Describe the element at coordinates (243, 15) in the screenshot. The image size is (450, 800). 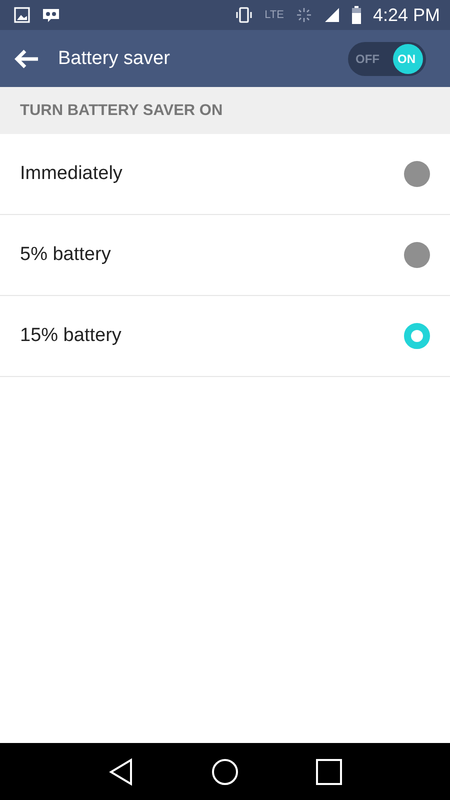
I see `vibrate-icon` at that location.